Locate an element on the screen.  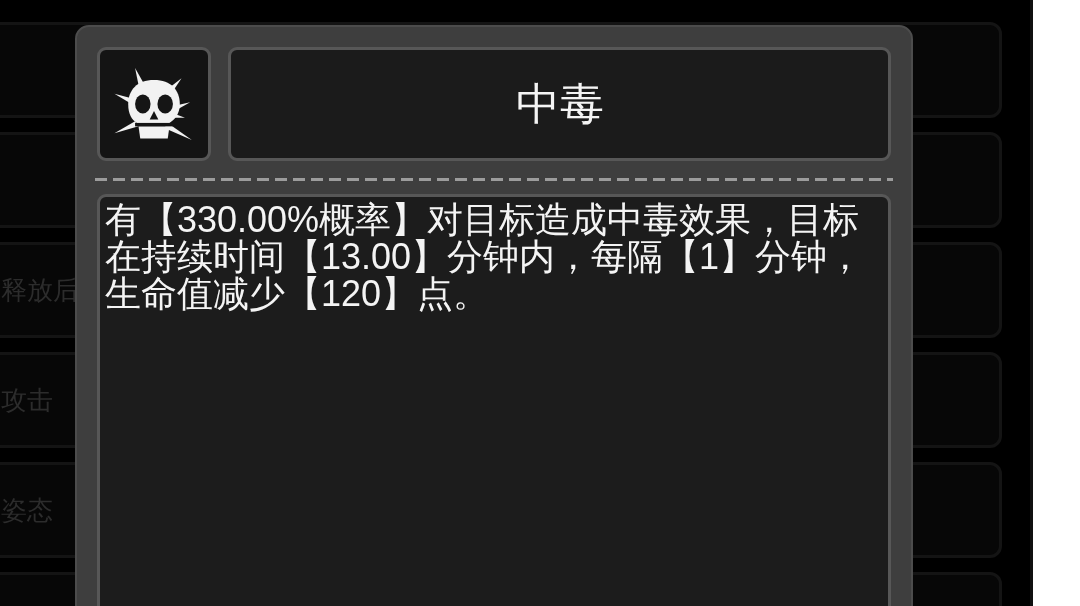
effect-title: 中毒 is located at coordinates (559, 104).